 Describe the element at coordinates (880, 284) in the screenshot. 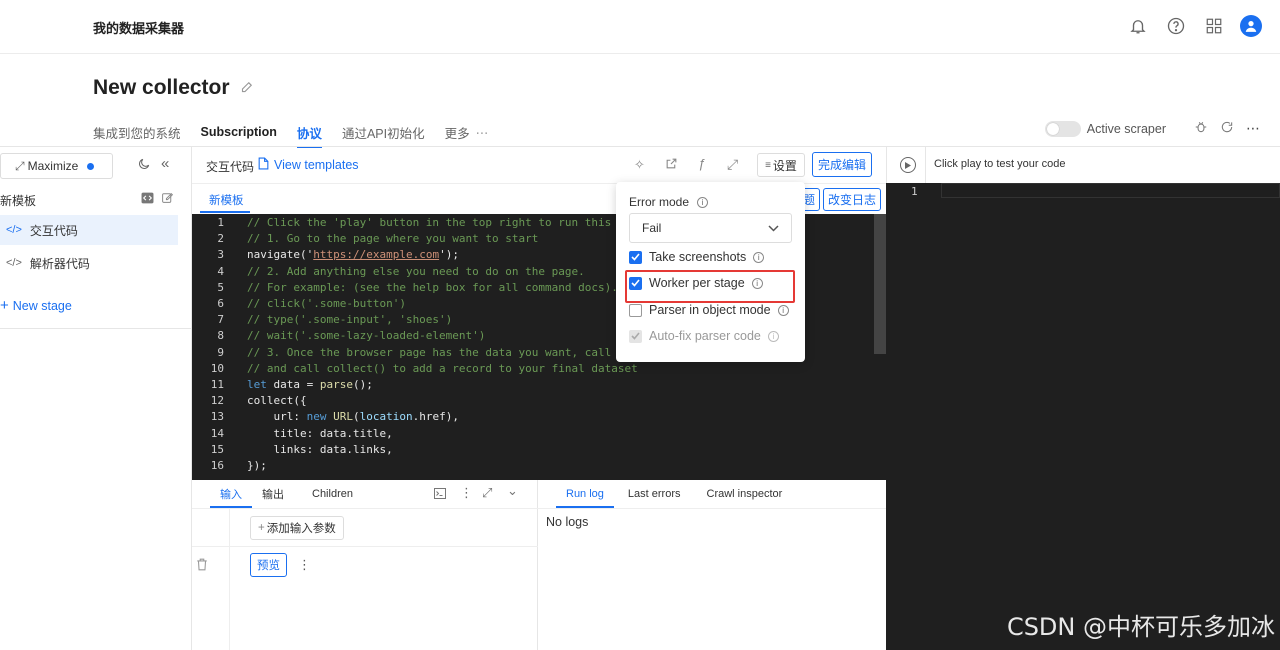

I see `editor-scrollbar` at that location.